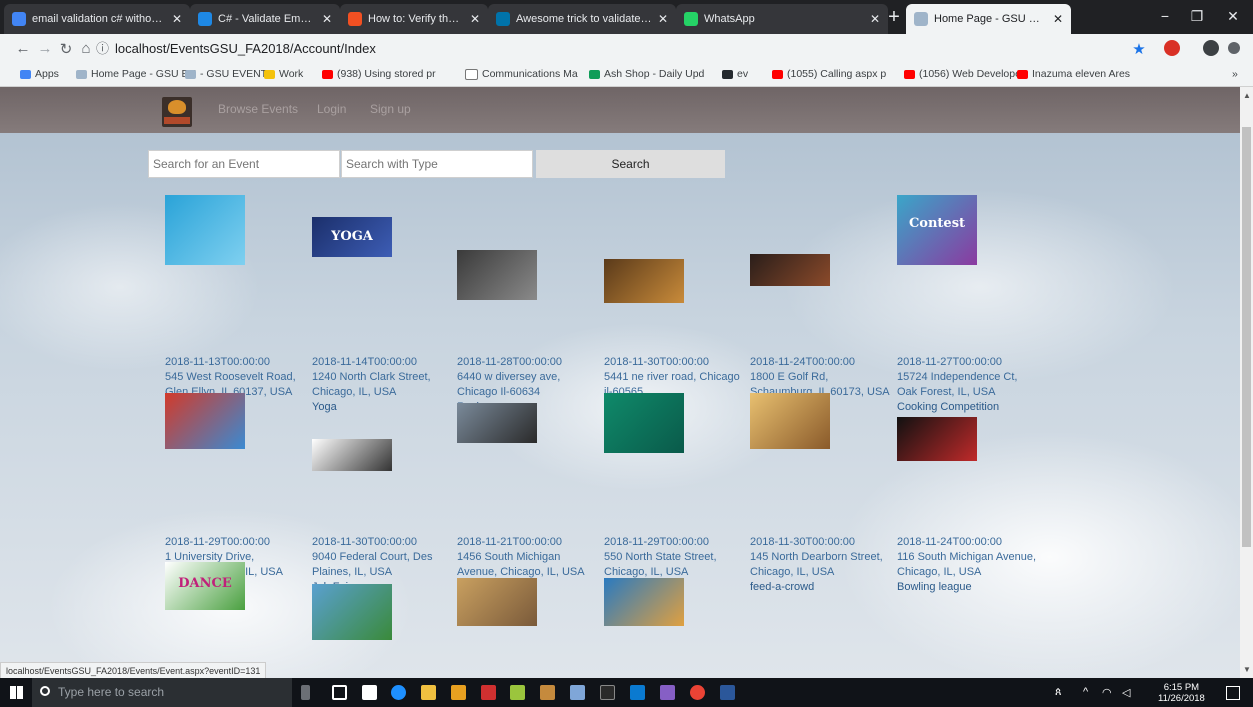  I want to click on mail-icon, so click(369, 692).